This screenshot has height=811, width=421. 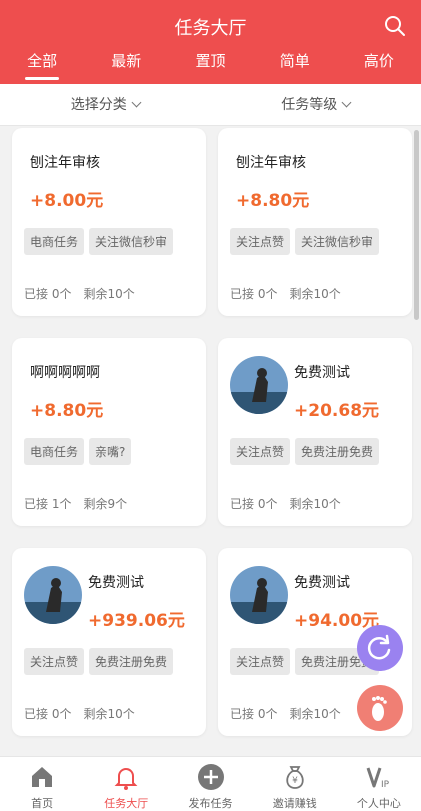 What do you see at coordinates (337, 411) in the screenshot?
I see `task-price: +20.68元` at bounding box center [337, 411].